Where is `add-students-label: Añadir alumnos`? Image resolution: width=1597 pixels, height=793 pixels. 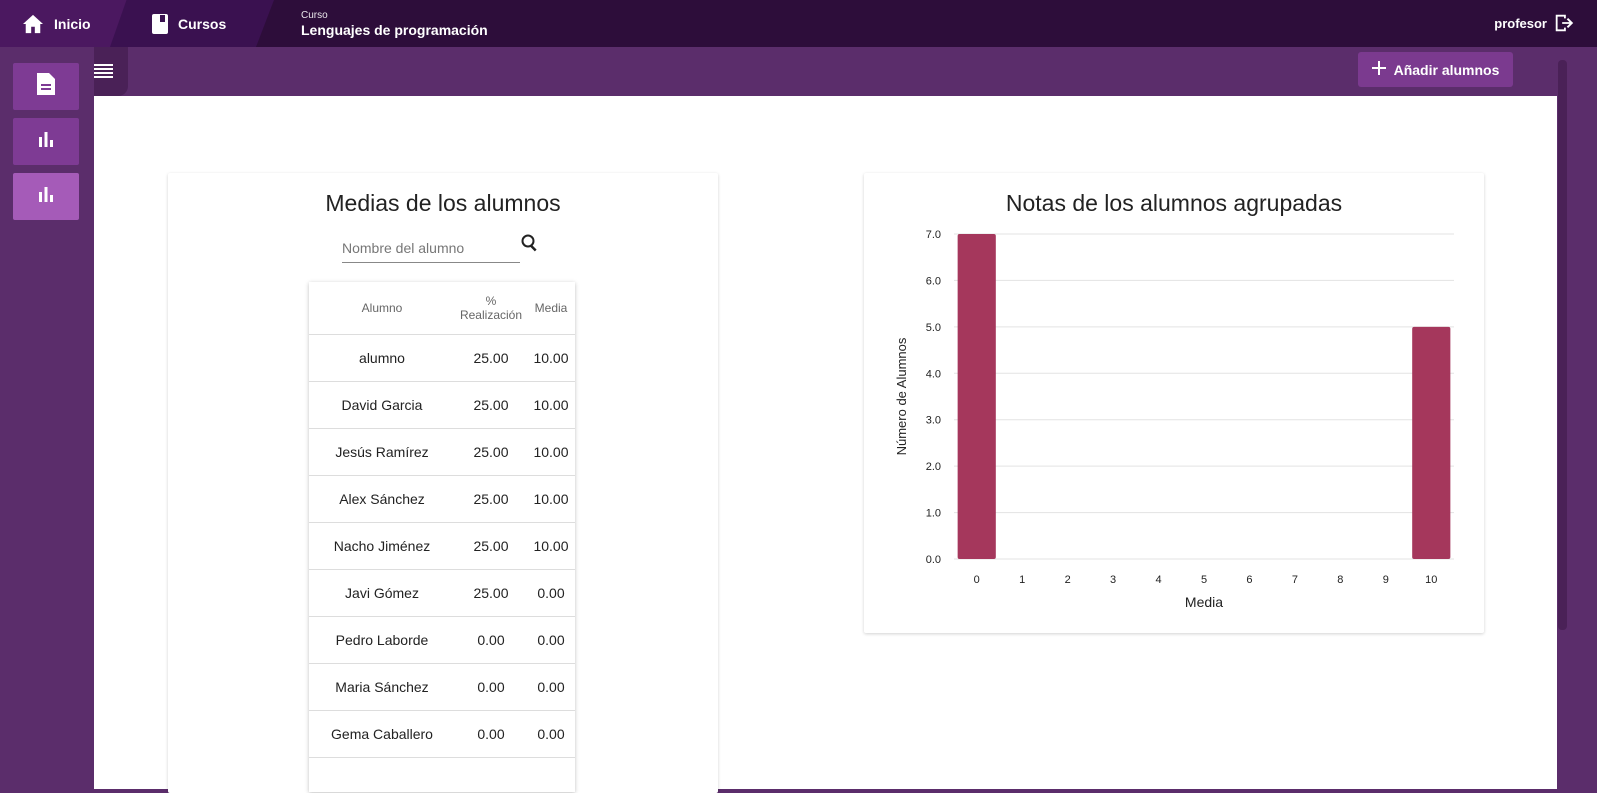 add-students-label: Añadir alumnos is located at coordinates (1446, 69).